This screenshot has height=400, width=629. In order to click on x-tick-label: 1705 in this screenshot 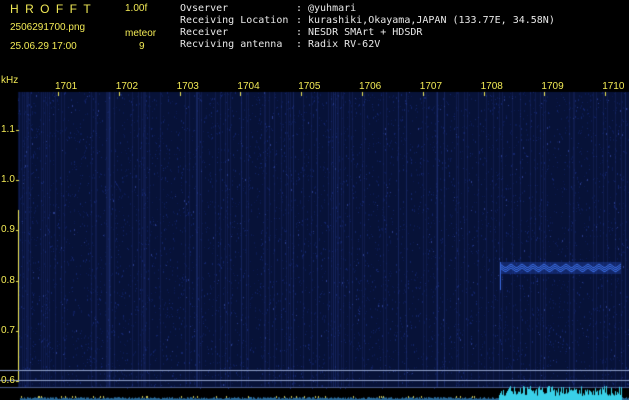, I will do `click(309, 86)`.